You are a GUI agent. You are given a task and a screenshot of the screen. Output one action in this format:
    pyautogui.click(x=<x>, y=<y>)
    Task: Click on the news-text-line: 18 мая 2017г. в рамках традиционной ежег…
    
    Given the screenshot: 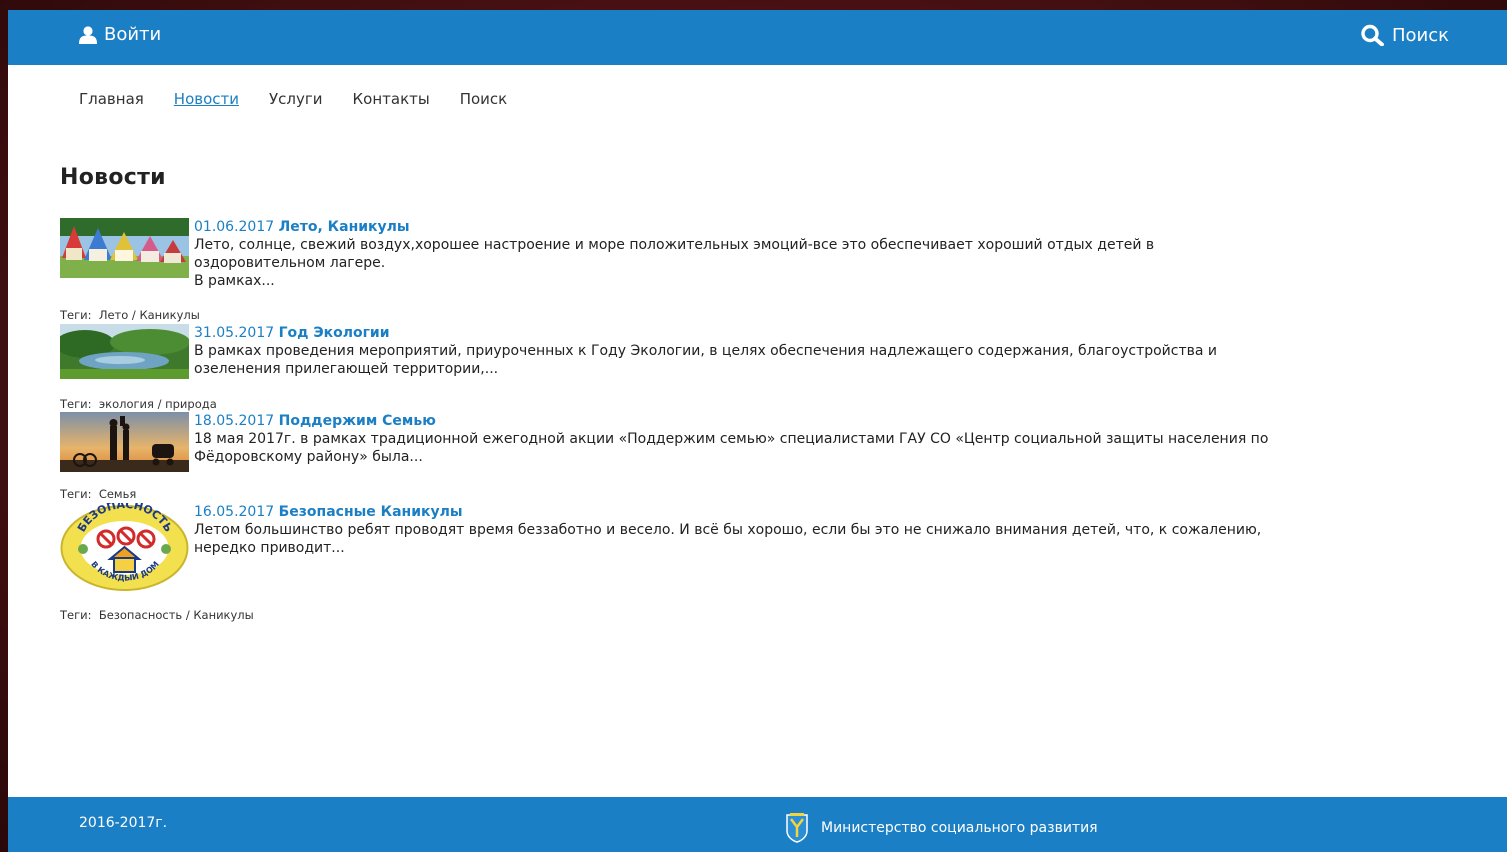 What is the action you would take?
    pyautogui.click(x=731, y=439)
    